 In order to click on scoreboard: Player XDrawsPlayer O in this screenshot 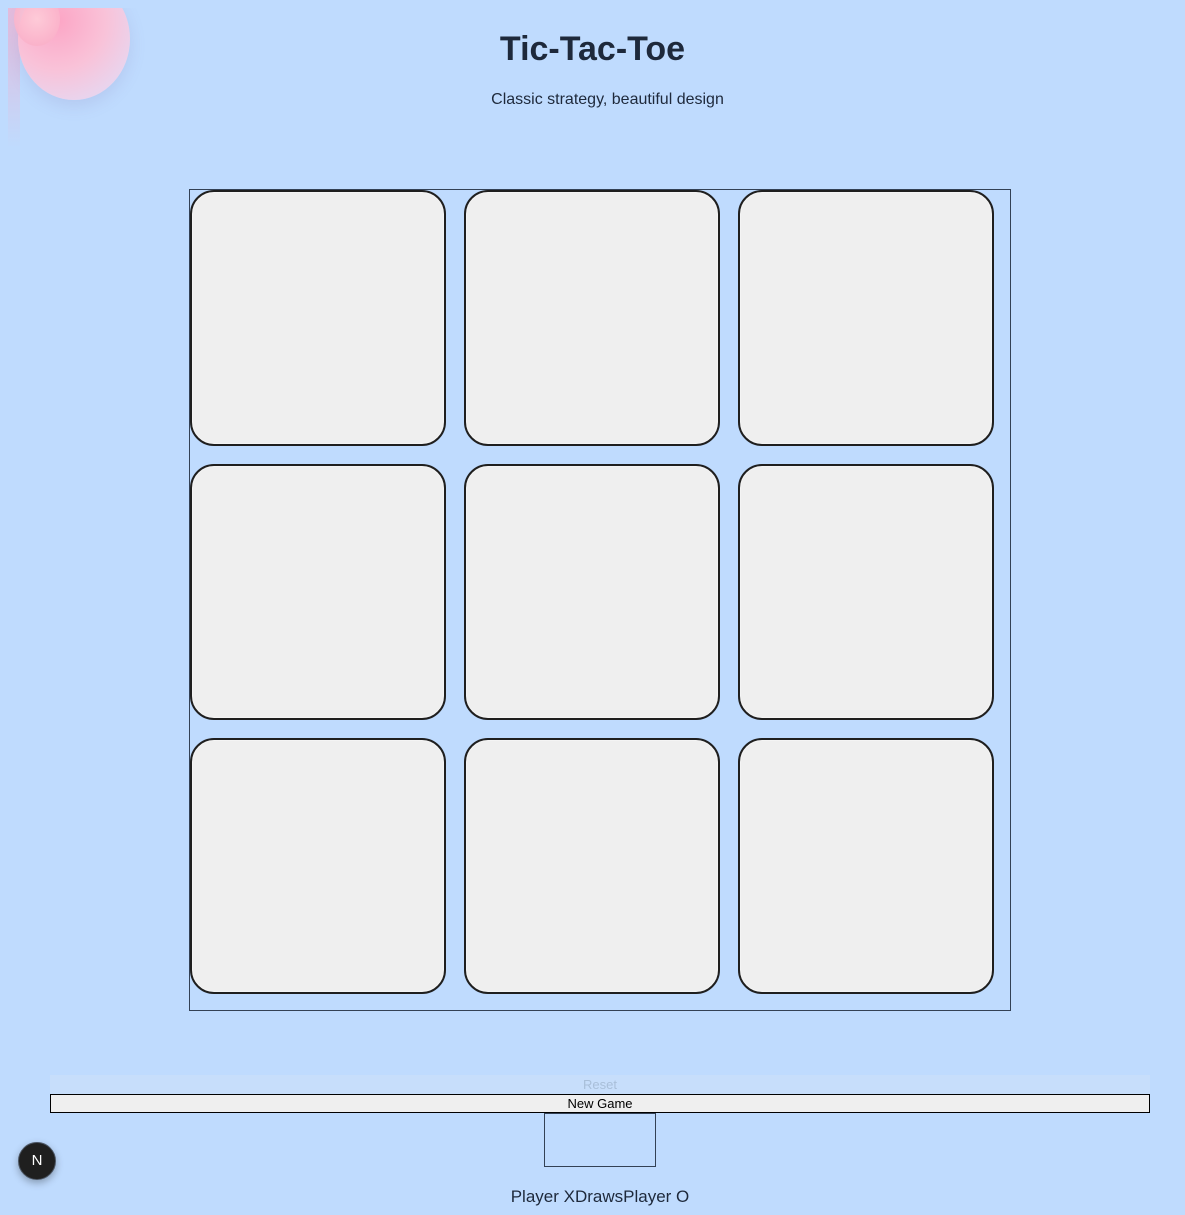, I will do `click(592, 1197)`.